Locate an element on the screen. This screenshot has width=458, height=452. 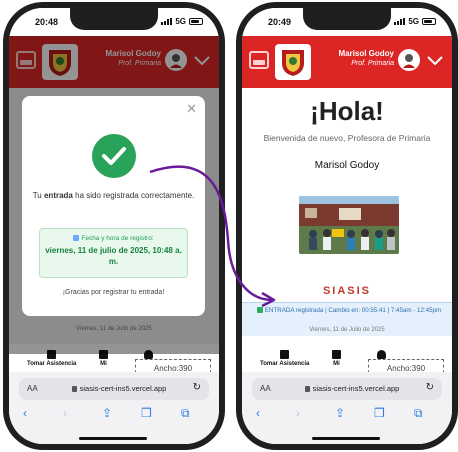
user-role: Prof. Primaria is located at coordinates (372, 63).